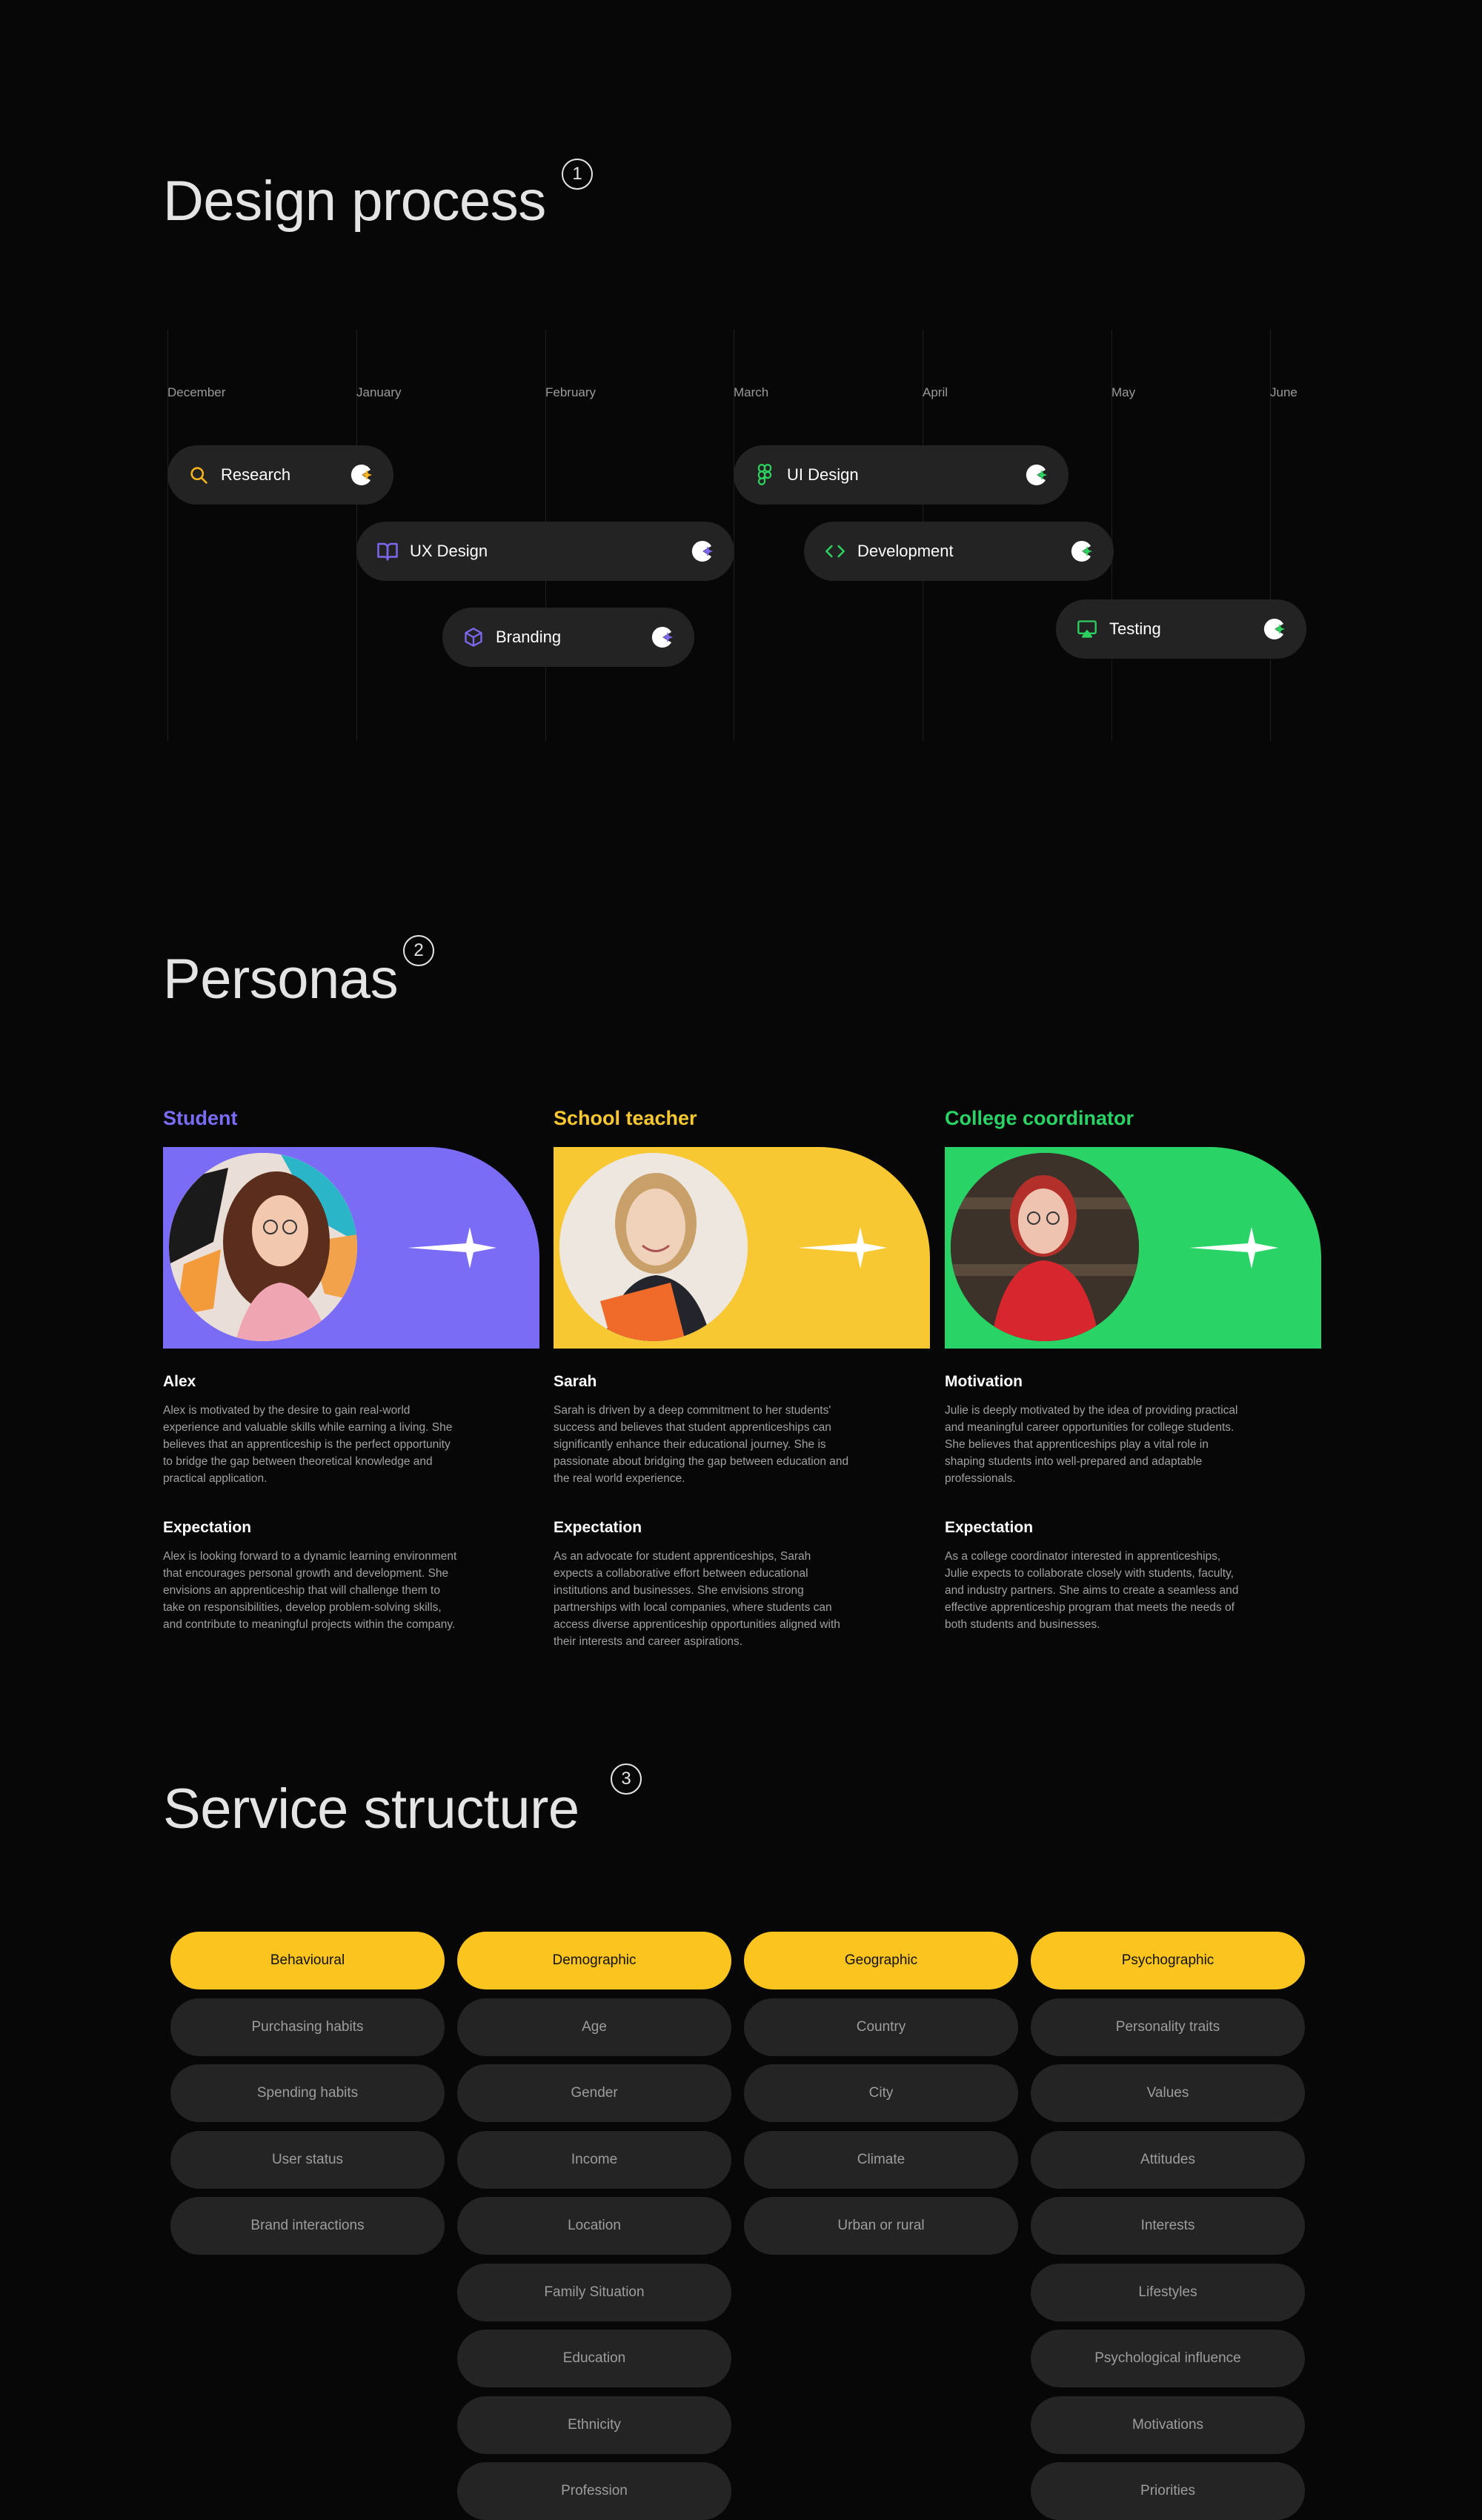 This screenshot has height=2520, width=1482. I want to click on segment-item: Family Situation, so click(594, 2292).